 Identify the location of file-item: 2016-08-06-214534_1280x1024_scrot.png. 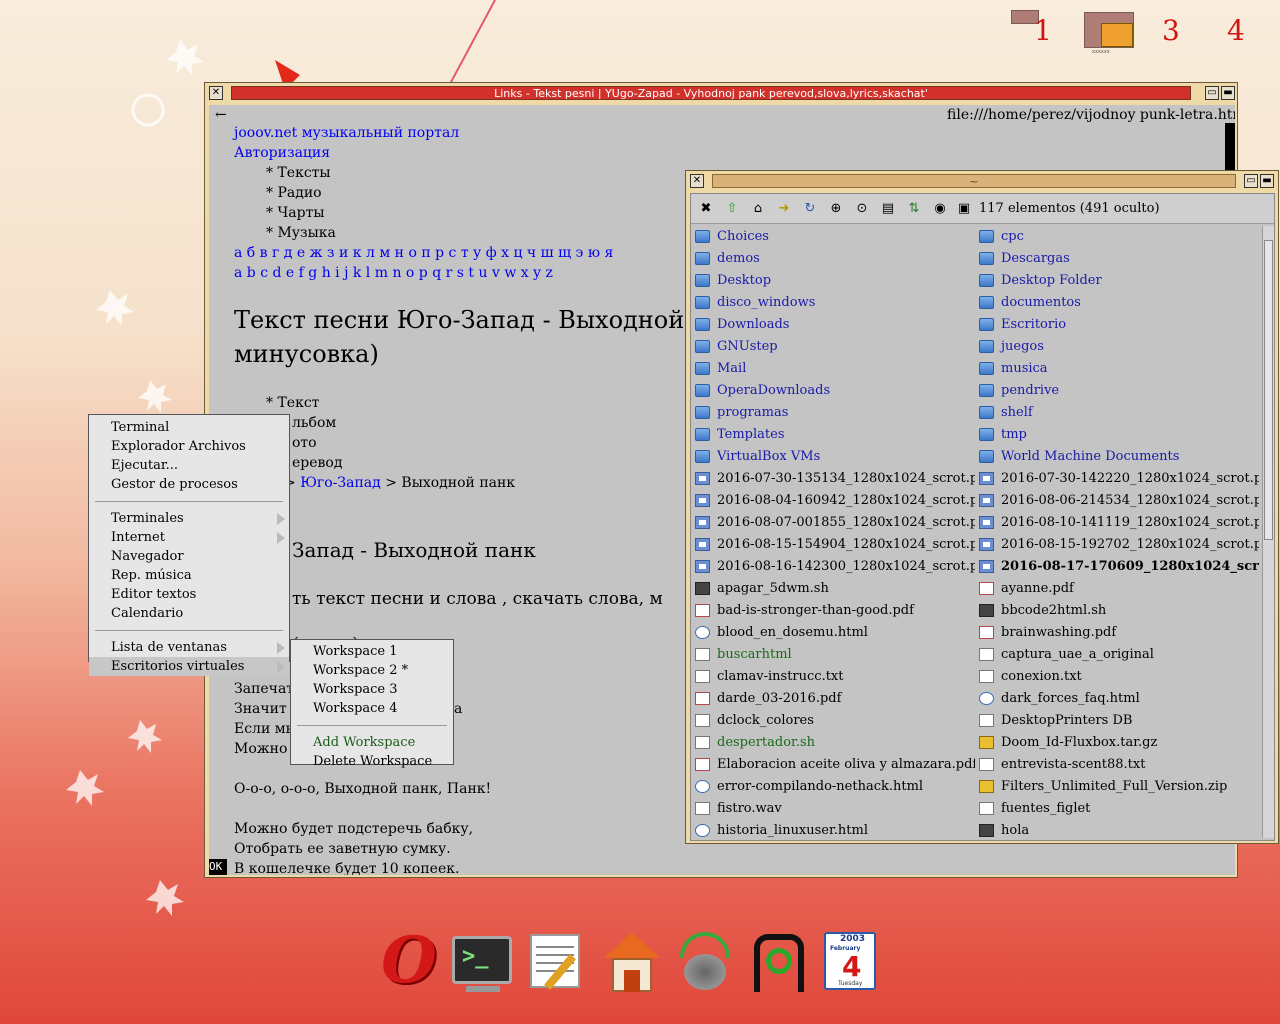
(1117, 501).